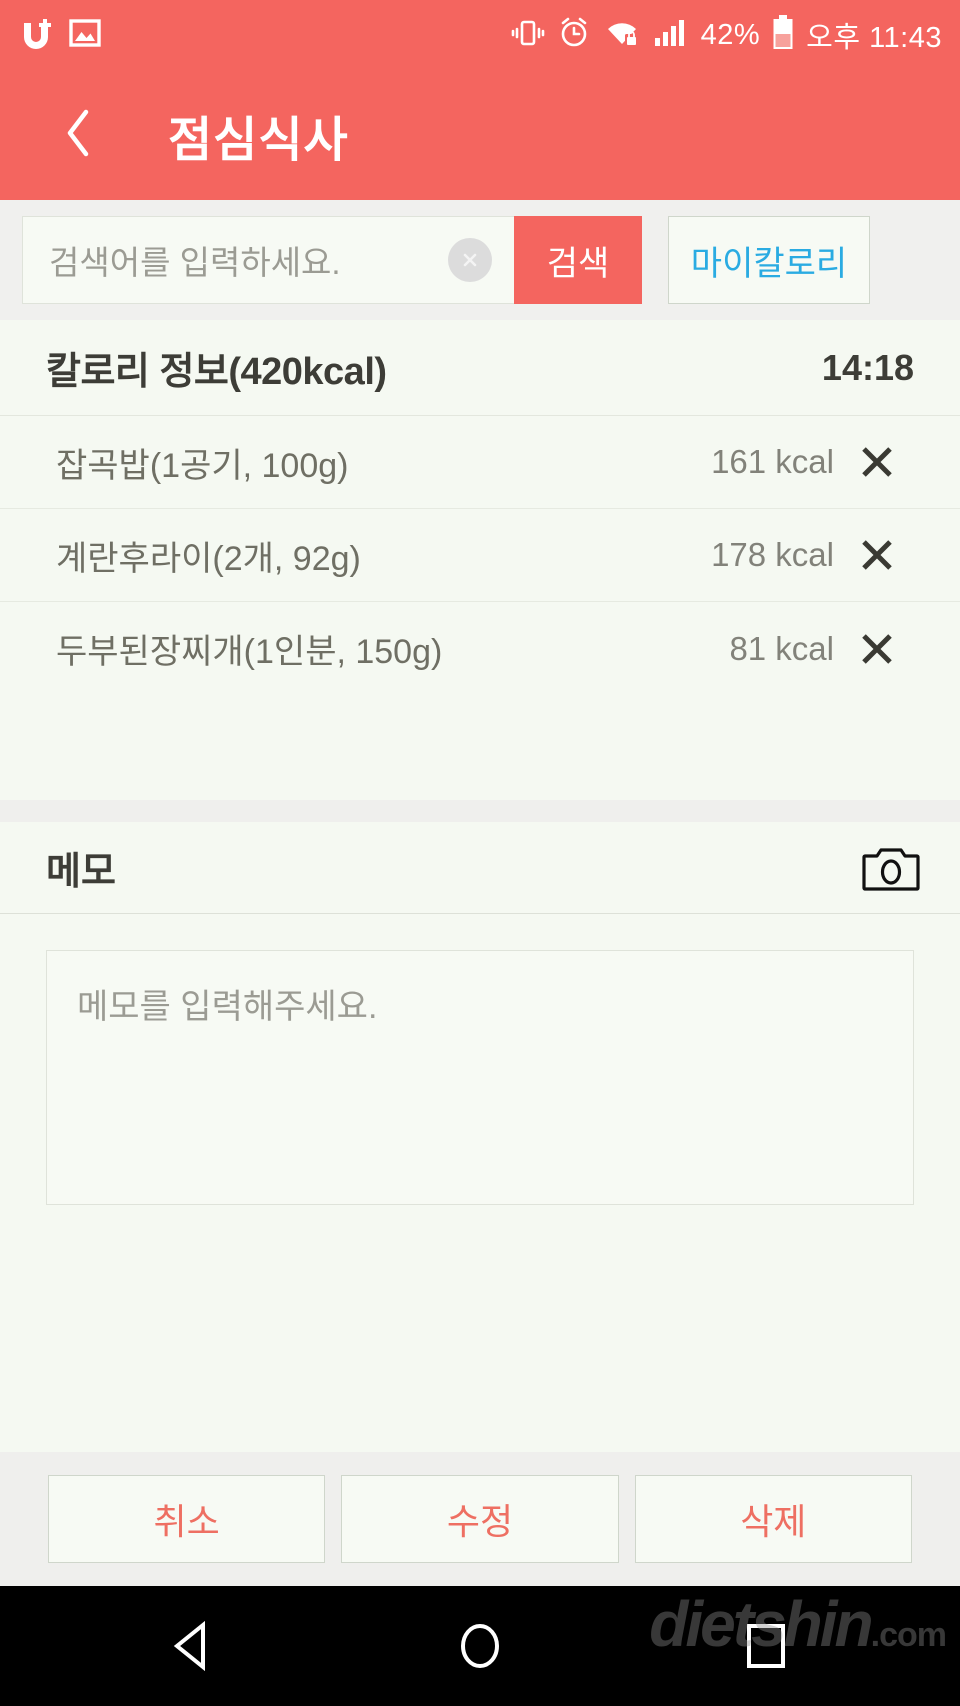 This screenshot has width=960, height=1706. Describe the element at coordinates (772, 554) in the screenshot. I see `food-kcal: 178 kcal` at that location.